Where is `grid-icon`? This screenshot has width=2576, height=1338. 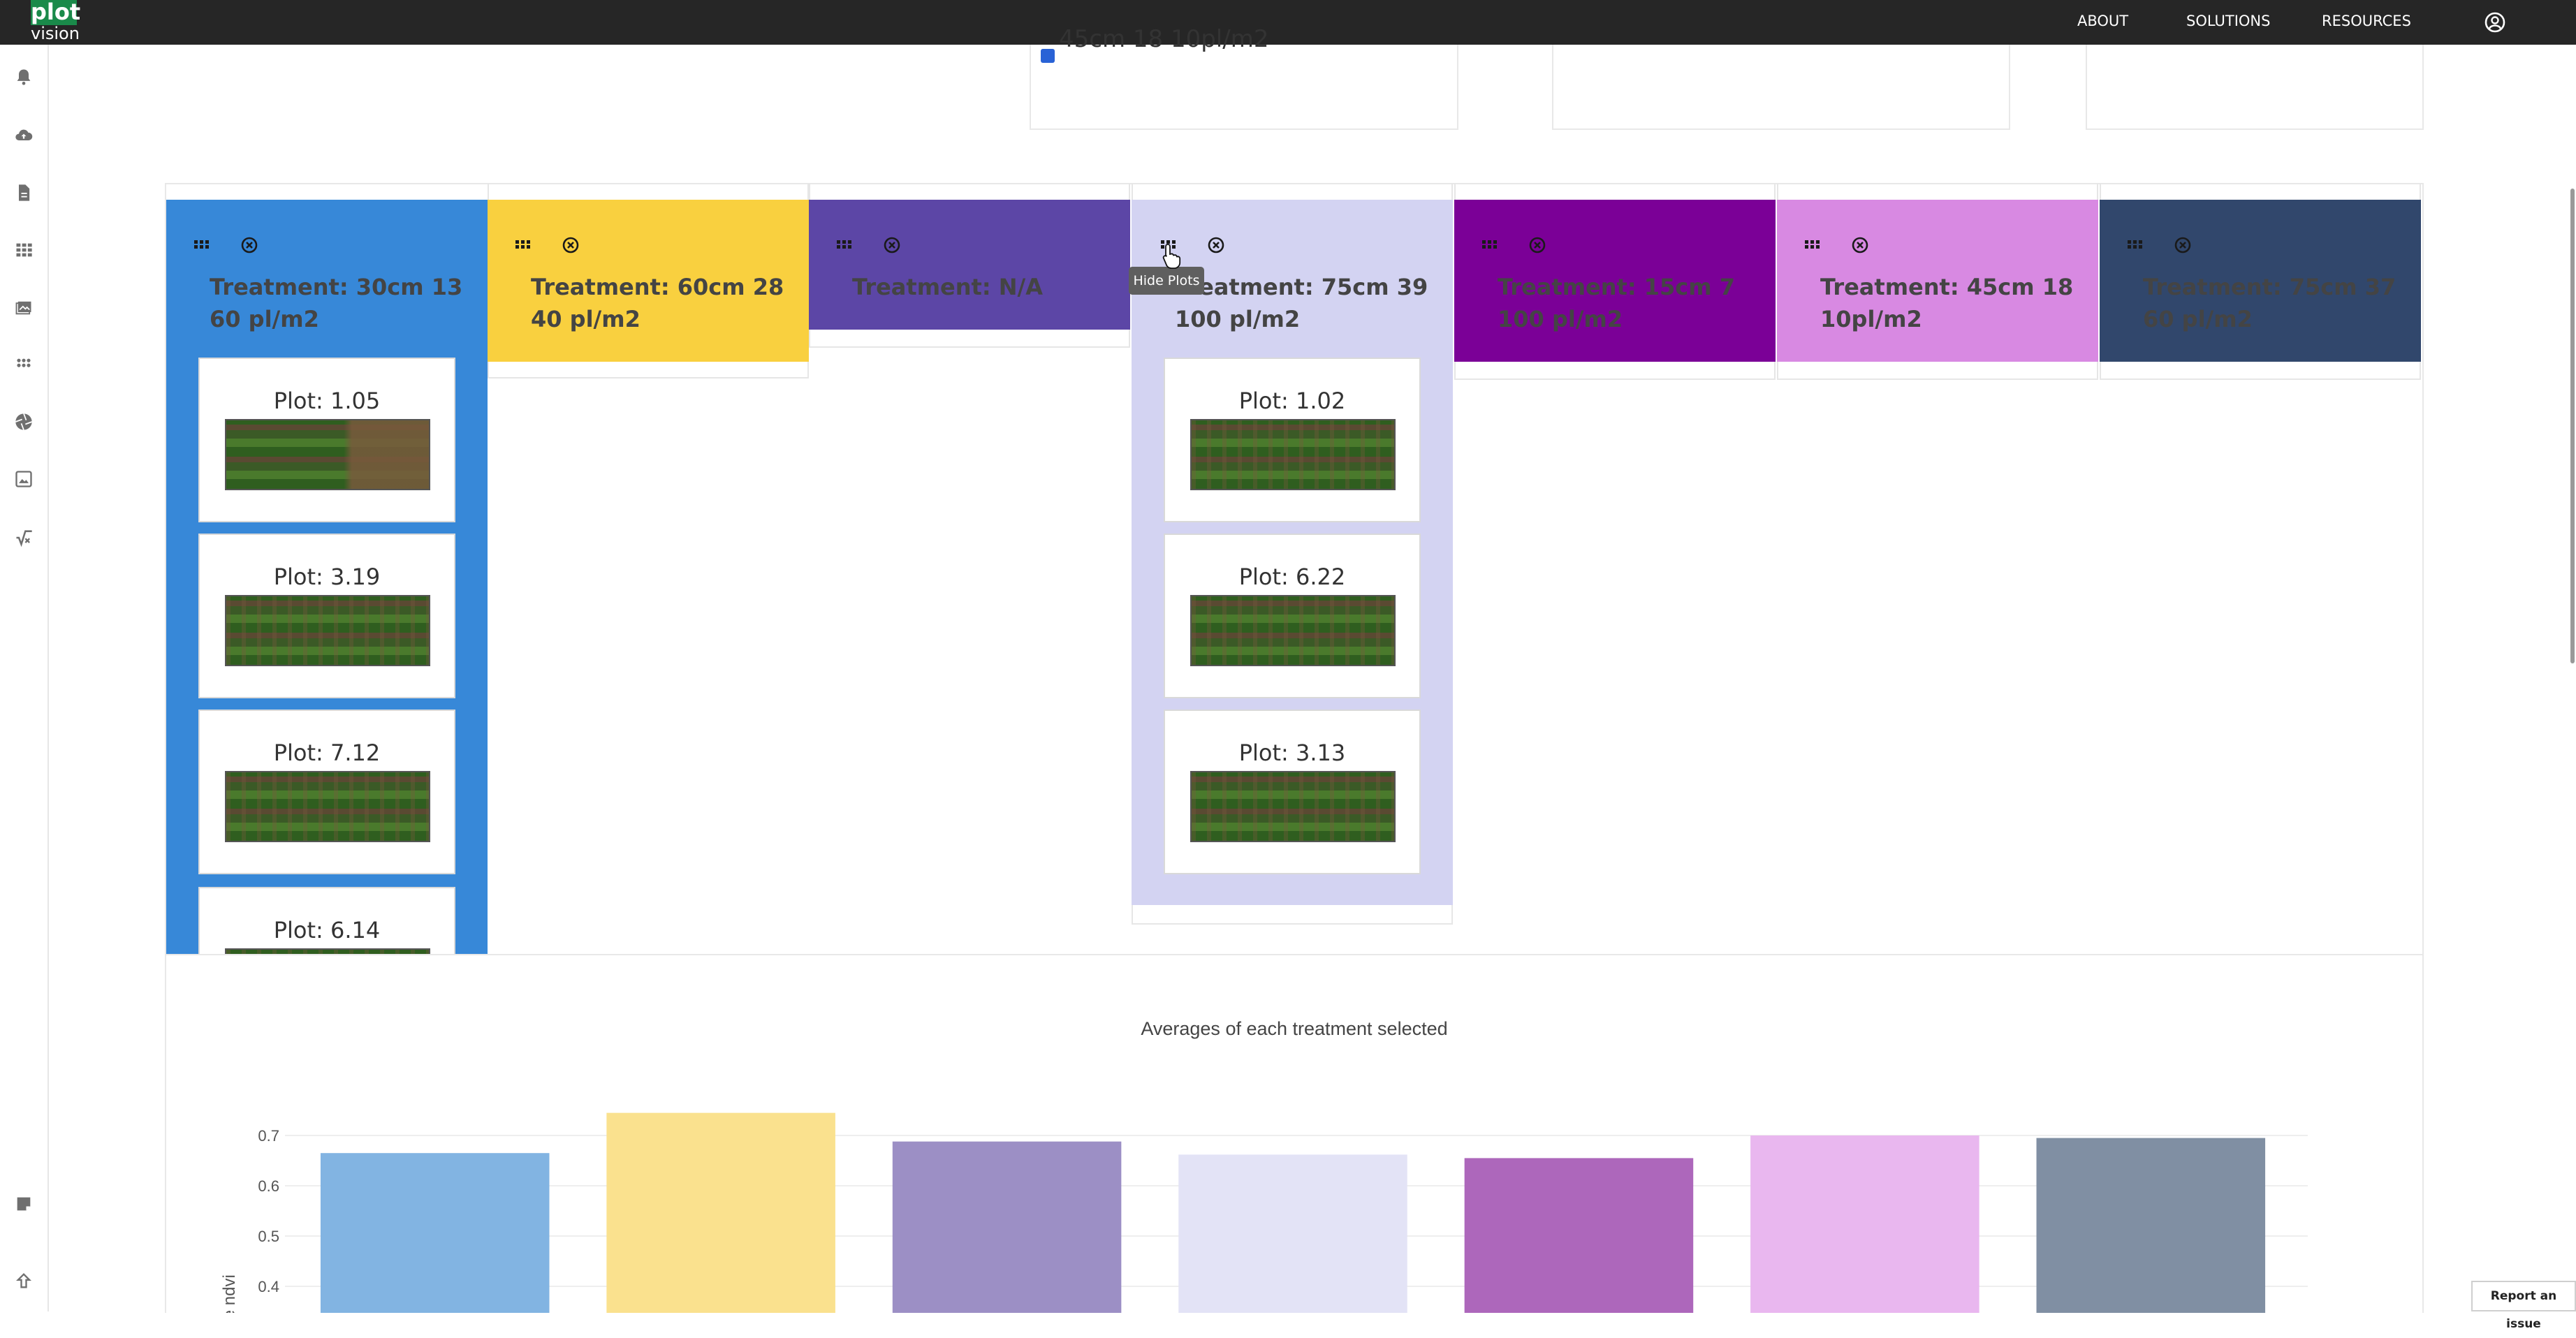 grid-icon is located at coordinates (24, 250).